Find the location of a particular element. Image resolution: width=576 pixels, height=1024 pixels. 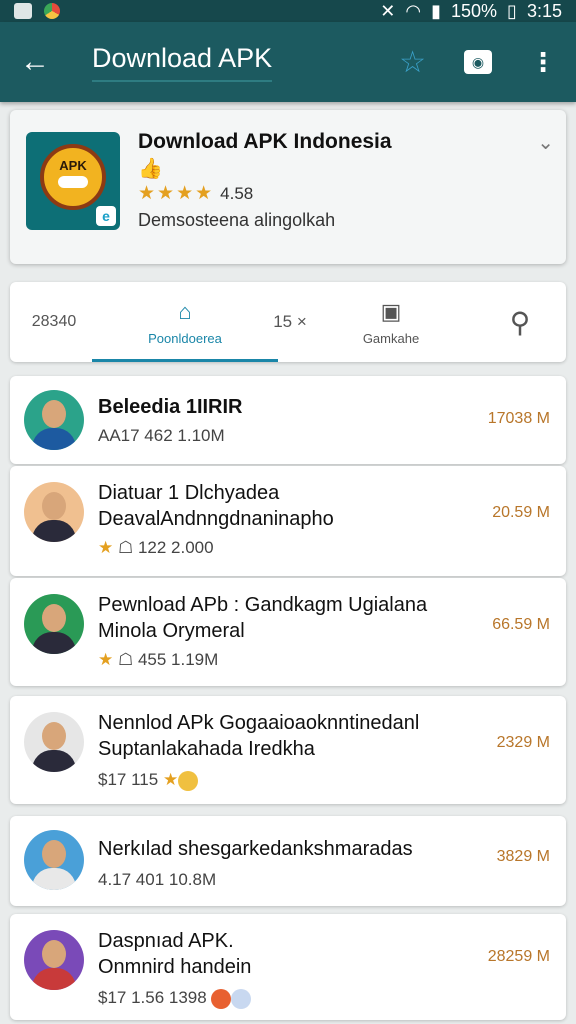

item-size: 28259 M is located at coordinates (518, 956).